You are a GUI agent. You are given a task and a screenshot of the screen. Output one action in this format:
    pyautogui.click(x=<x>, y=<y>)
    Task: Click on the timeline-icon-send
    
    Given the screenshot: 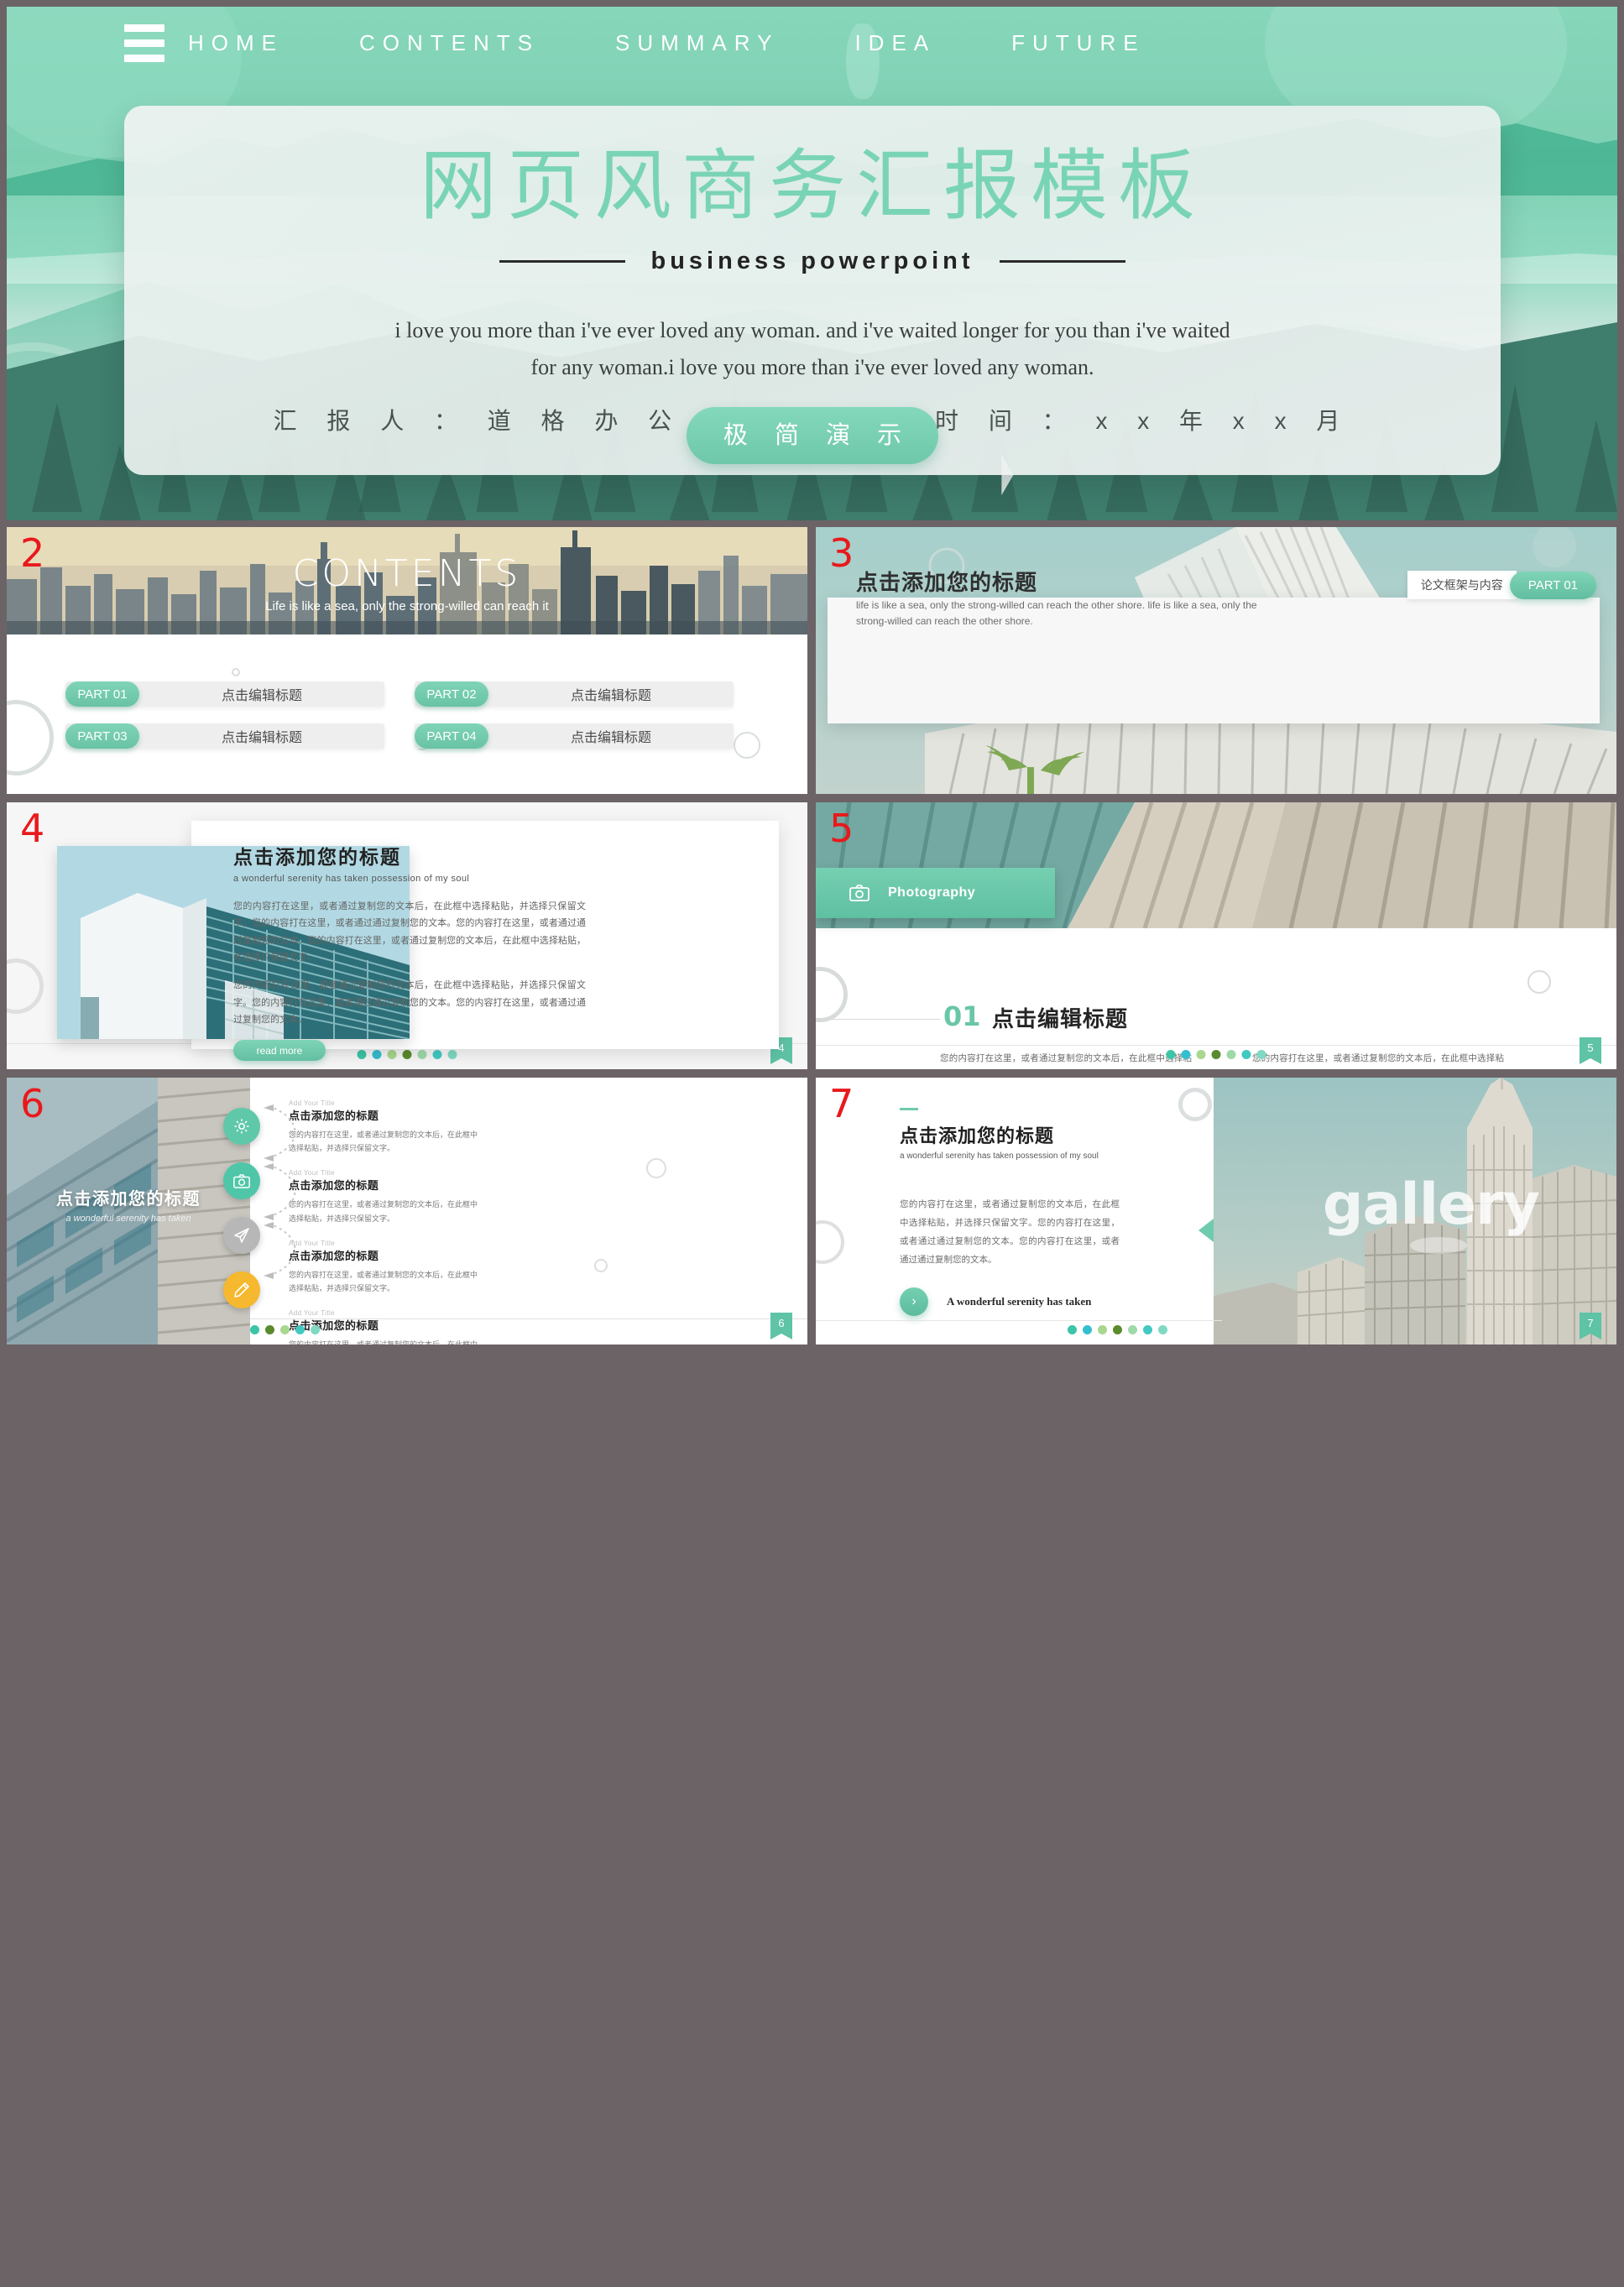 What is the action you would take?
    pyautogui.click(x=241, y=1235)
    